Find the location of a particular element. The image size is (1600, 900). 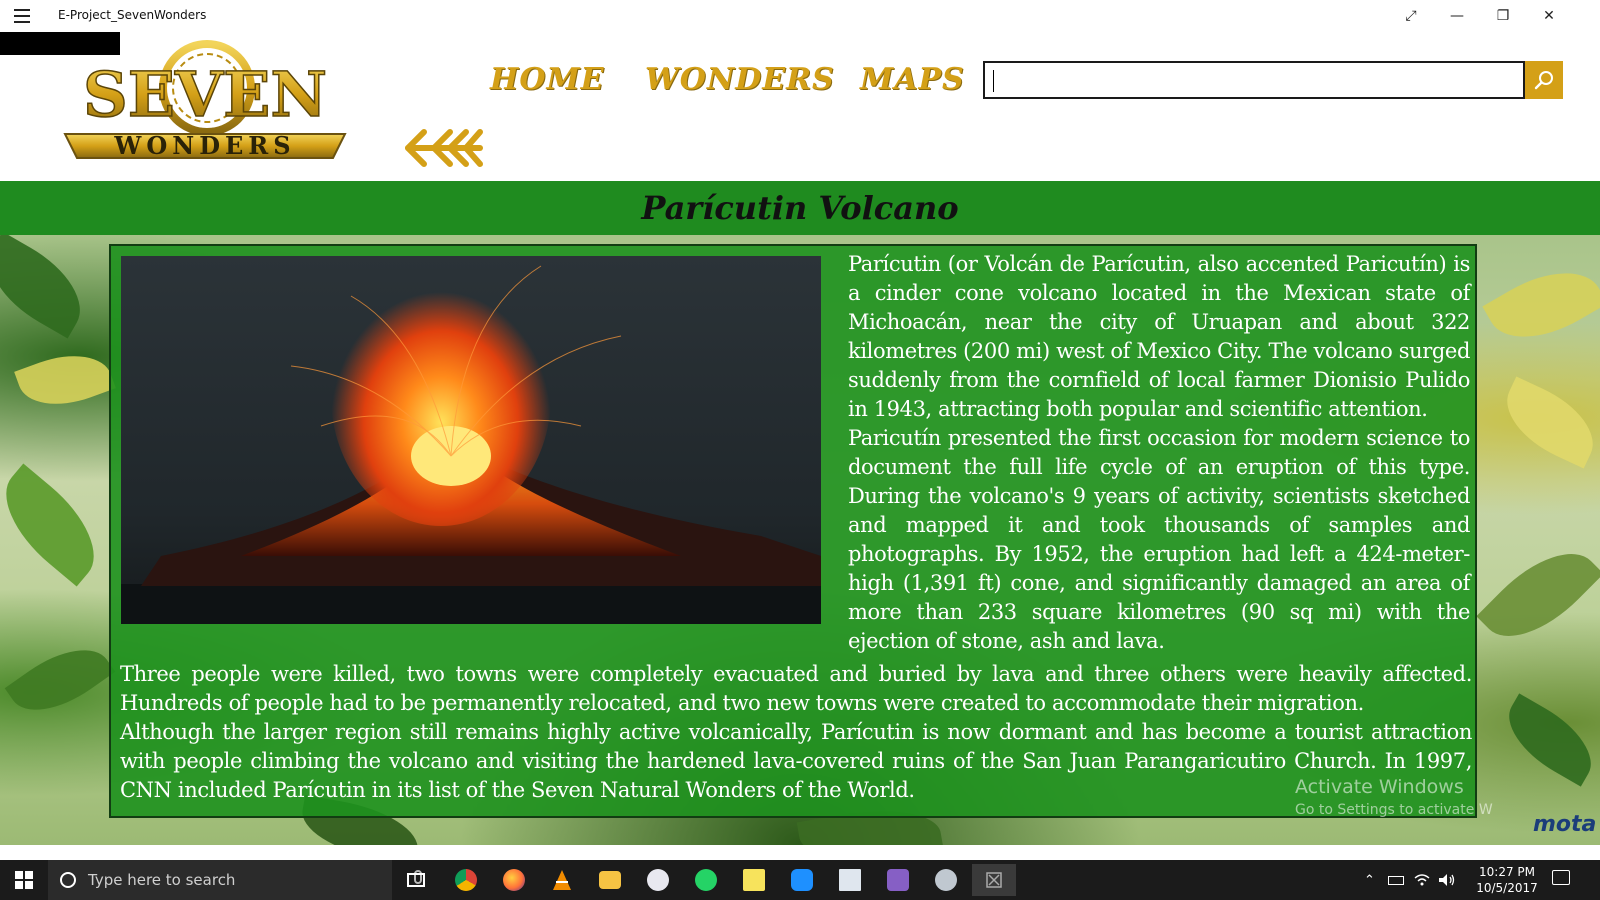

seven-wonders-logo: SEVEN WONDERS is located at coordinates (205, 99).